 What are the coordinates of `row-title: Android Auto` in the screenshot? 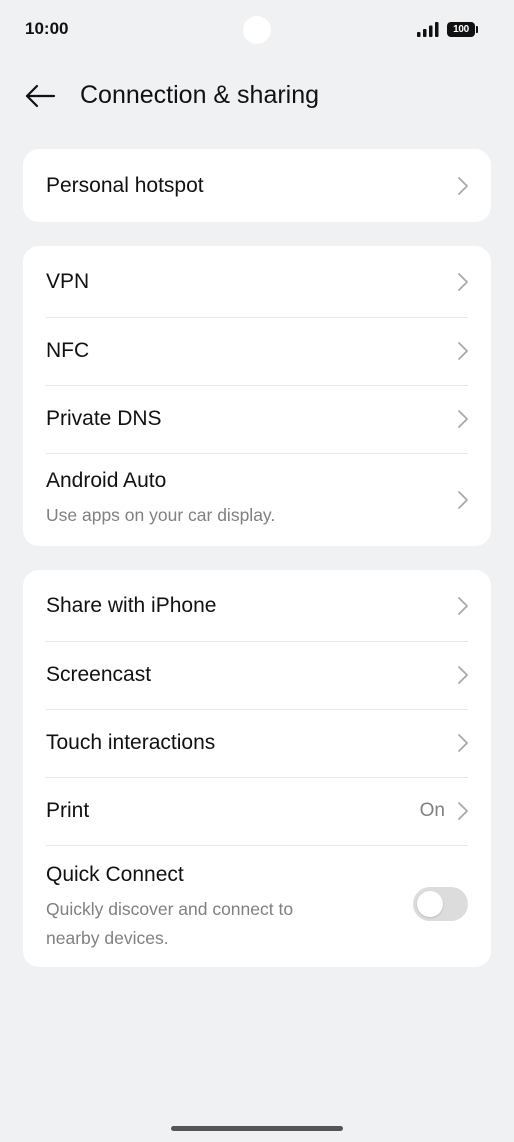 It's located at (106, 480).